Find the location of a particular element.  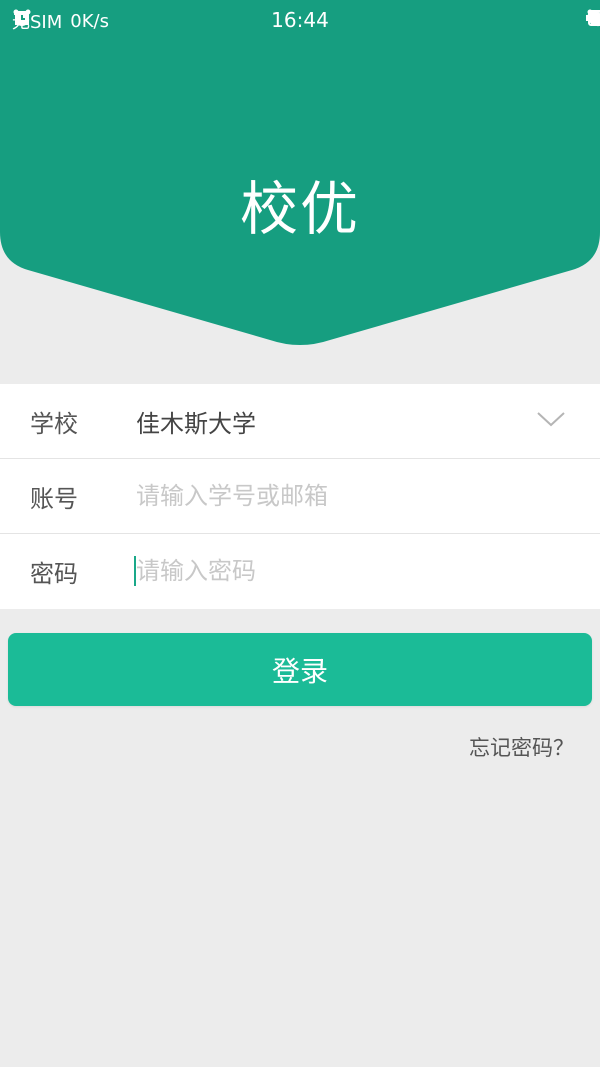

password-row: 密码 is located at coordinates (300, 571).